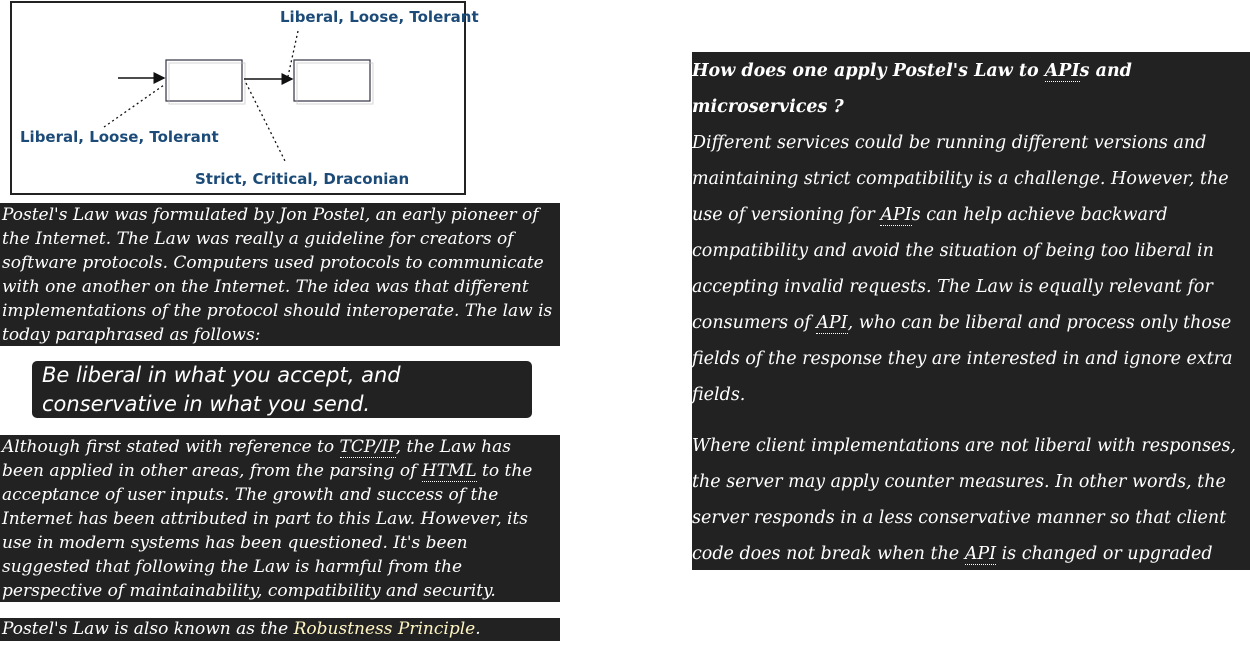  What do you see at coordinates (119, 137) in the screenshot?
I see `label-left: Liberal, Loose, Tolerant` at bounding box center [119, 137].